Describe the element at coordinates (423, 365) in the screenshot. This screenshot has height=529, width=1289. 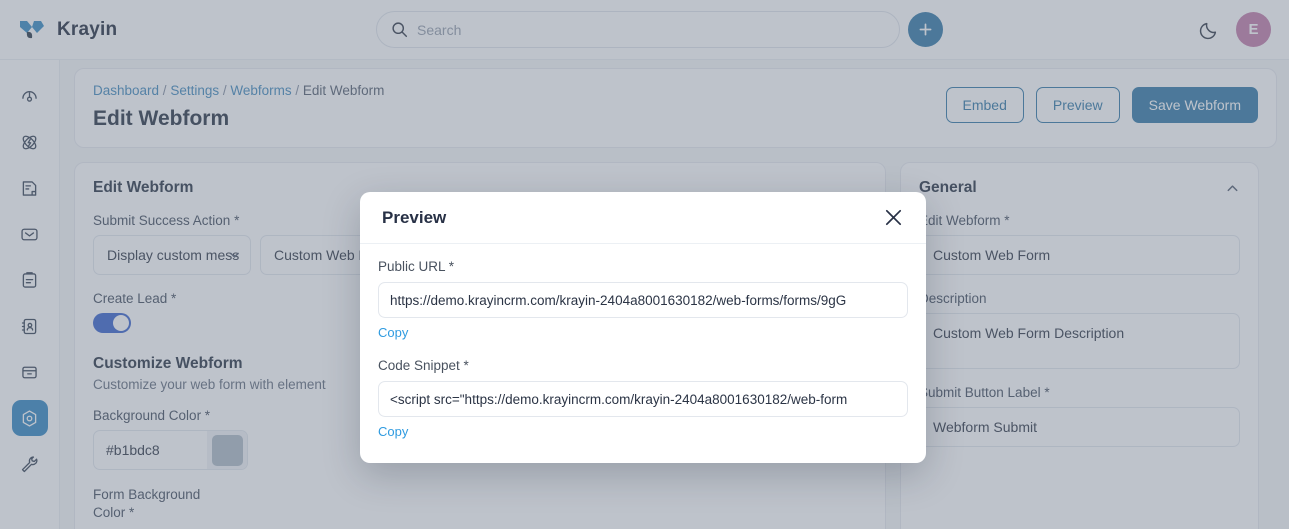
I see `code-snippet-label: Code Snippet *` at that location.